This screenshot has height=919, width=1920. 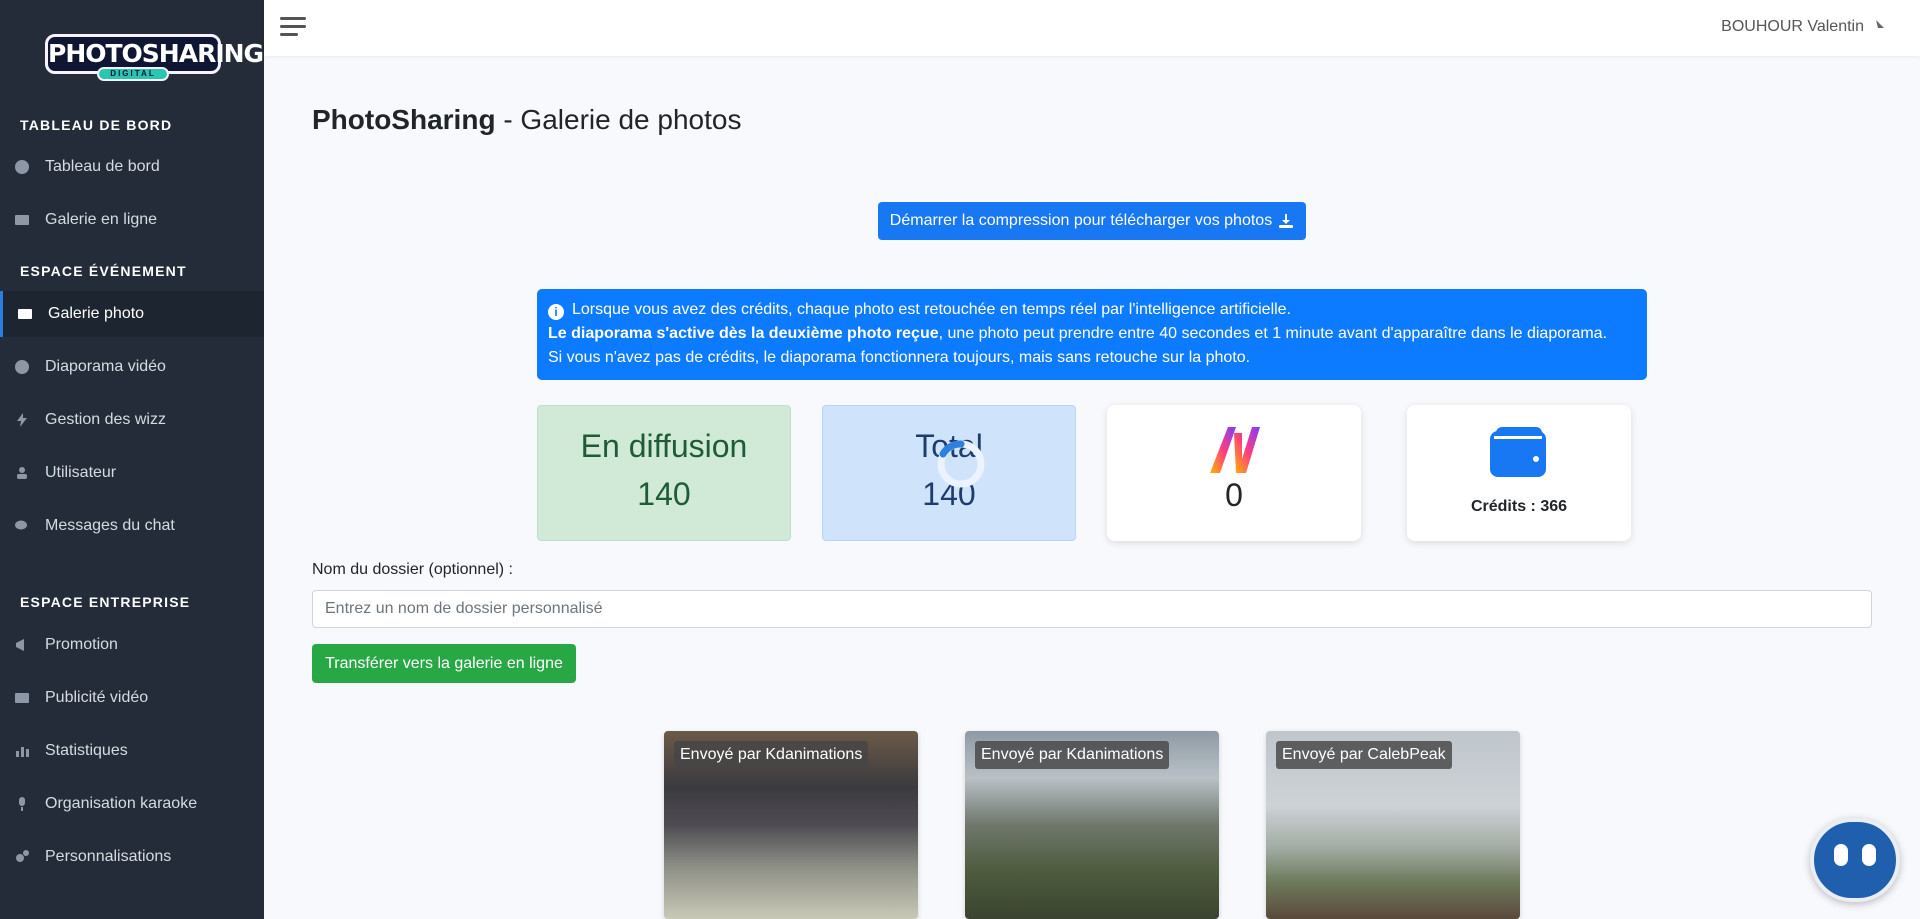 What do you see at coordinates (556, 312) in the screenshot?
I see `info-icon: i` at bounding box center [556, 312].